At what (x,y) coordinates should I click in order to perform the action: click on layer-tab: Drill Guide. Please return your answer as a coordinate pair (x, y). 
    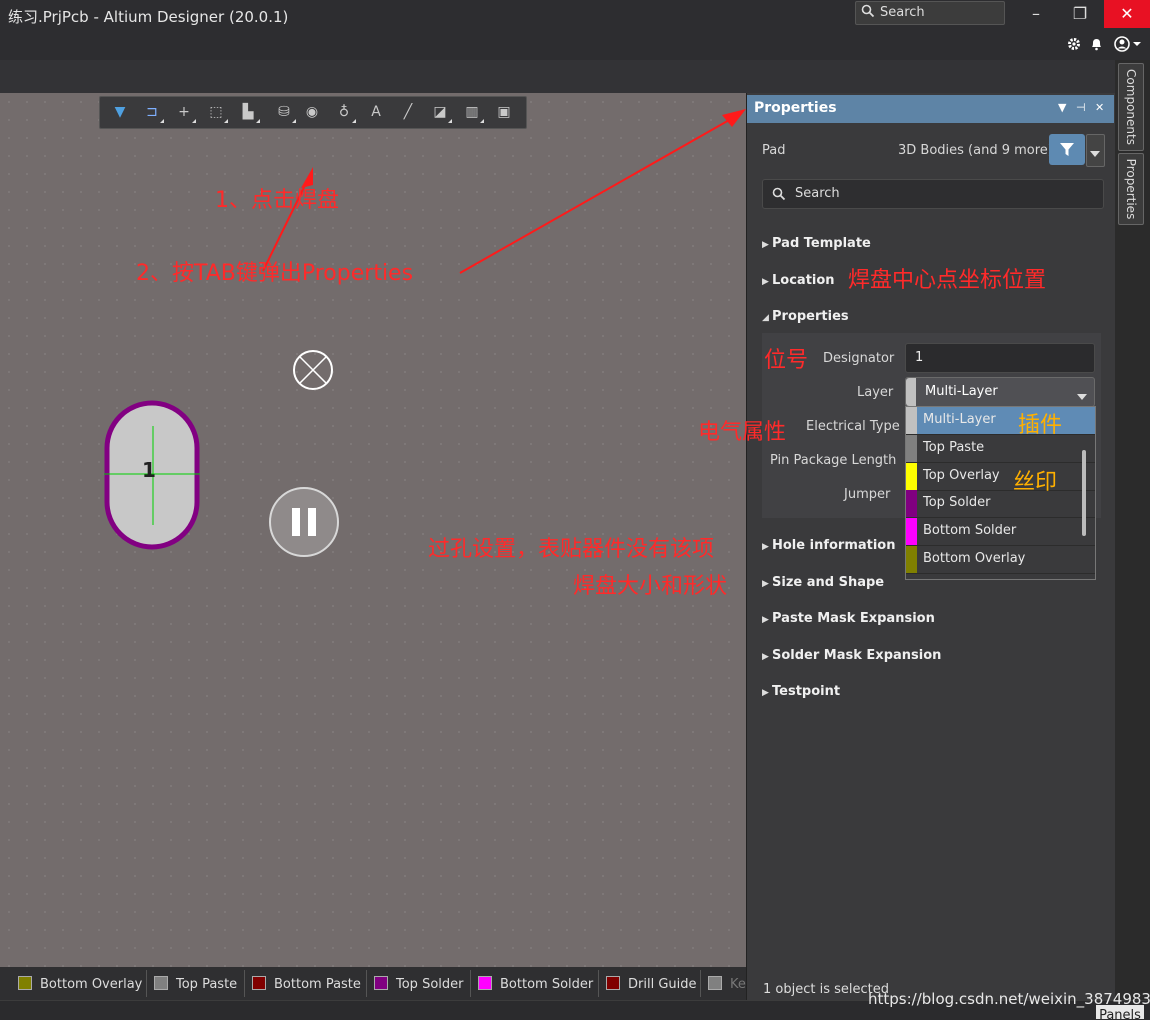
    Looking at the image, I should click on (651, 987).